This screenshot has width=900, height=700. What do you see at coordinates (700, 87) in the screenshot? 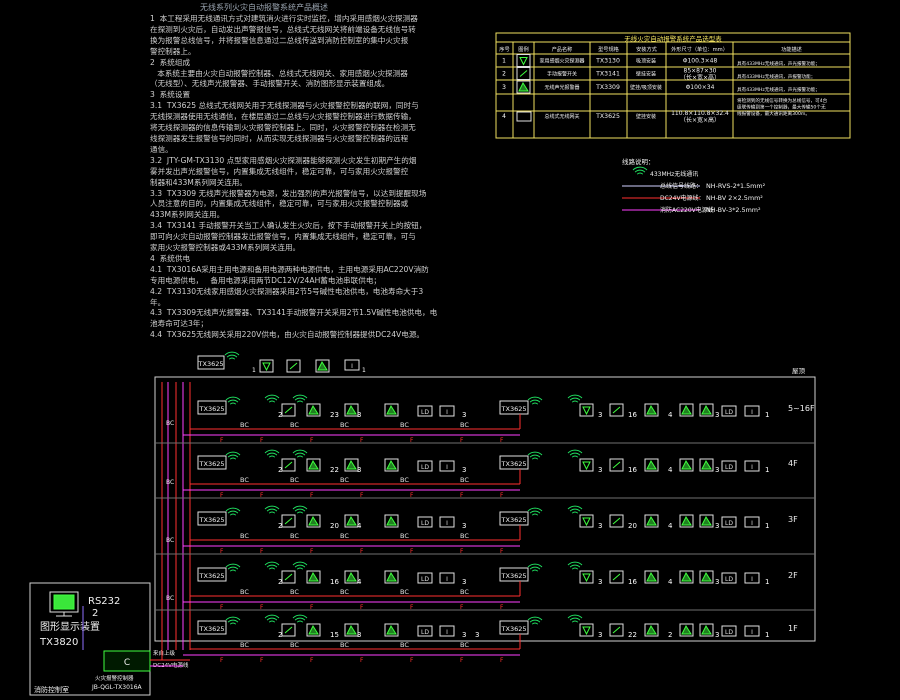
I see `device-table-size: Φ100×34` at bounding box center [700, 87].